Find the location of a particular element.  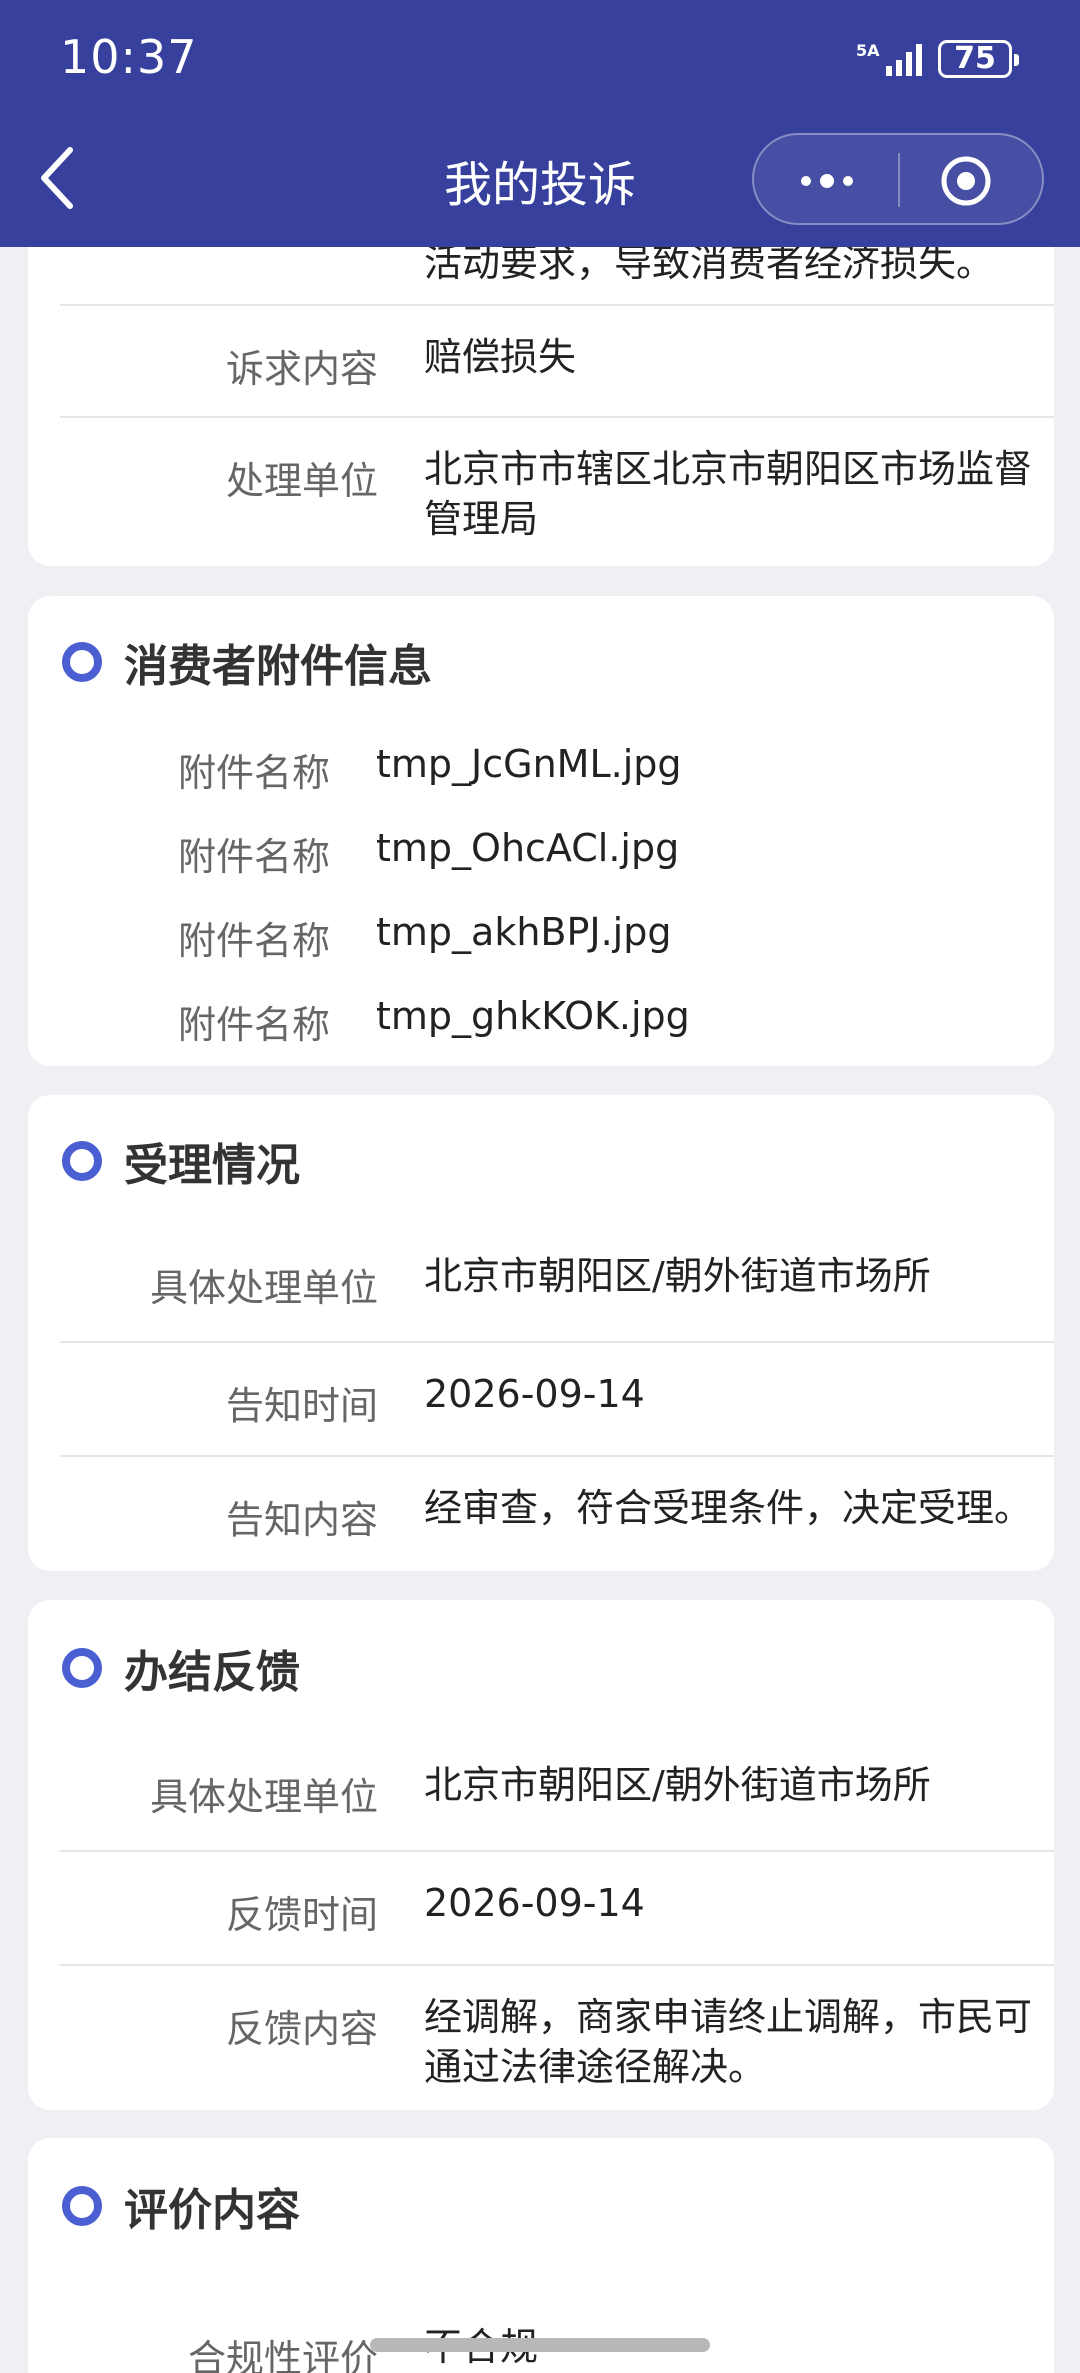

capsule-divider is located at coordinates (899, 180).